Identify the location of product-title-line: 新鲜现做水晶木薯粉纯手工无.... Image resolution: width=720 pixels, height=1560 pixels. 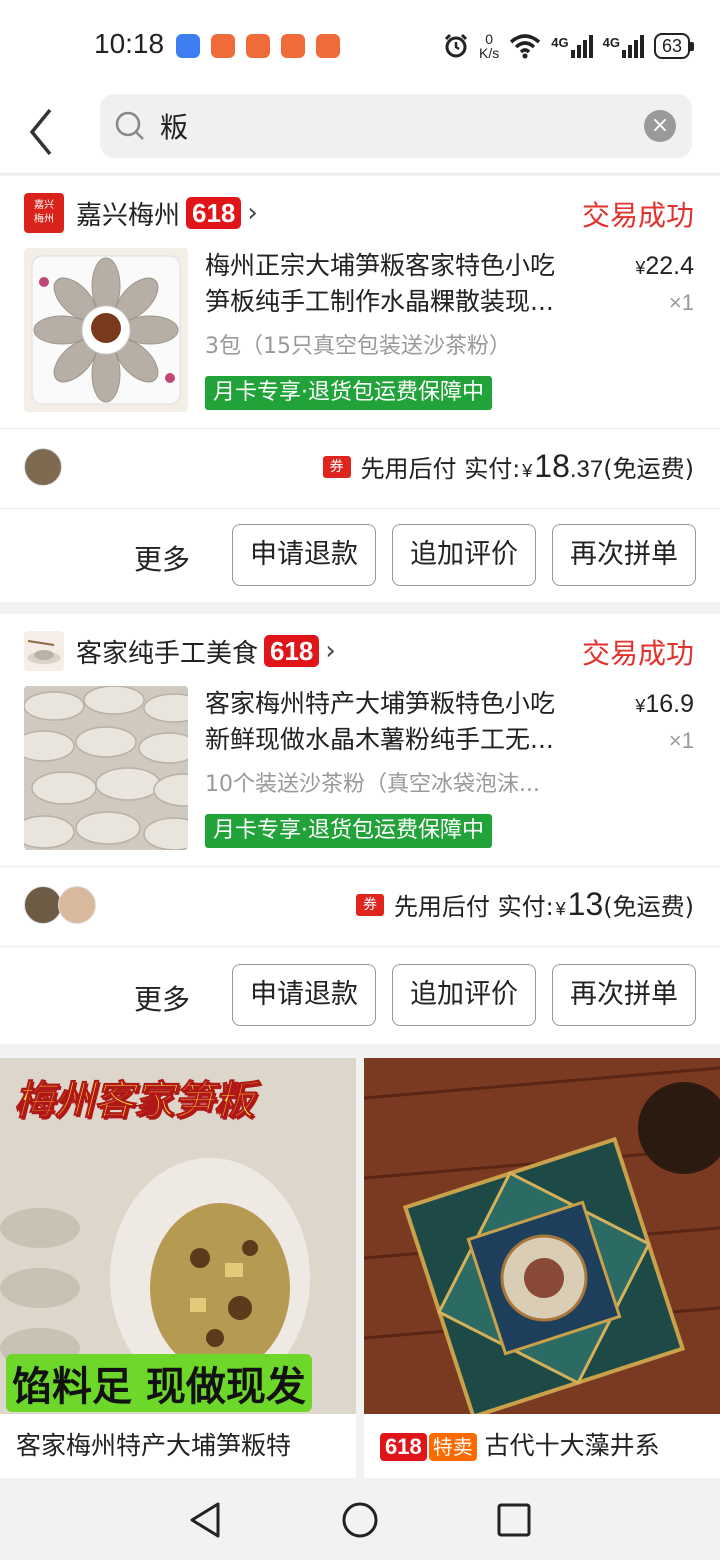
(379, 739).